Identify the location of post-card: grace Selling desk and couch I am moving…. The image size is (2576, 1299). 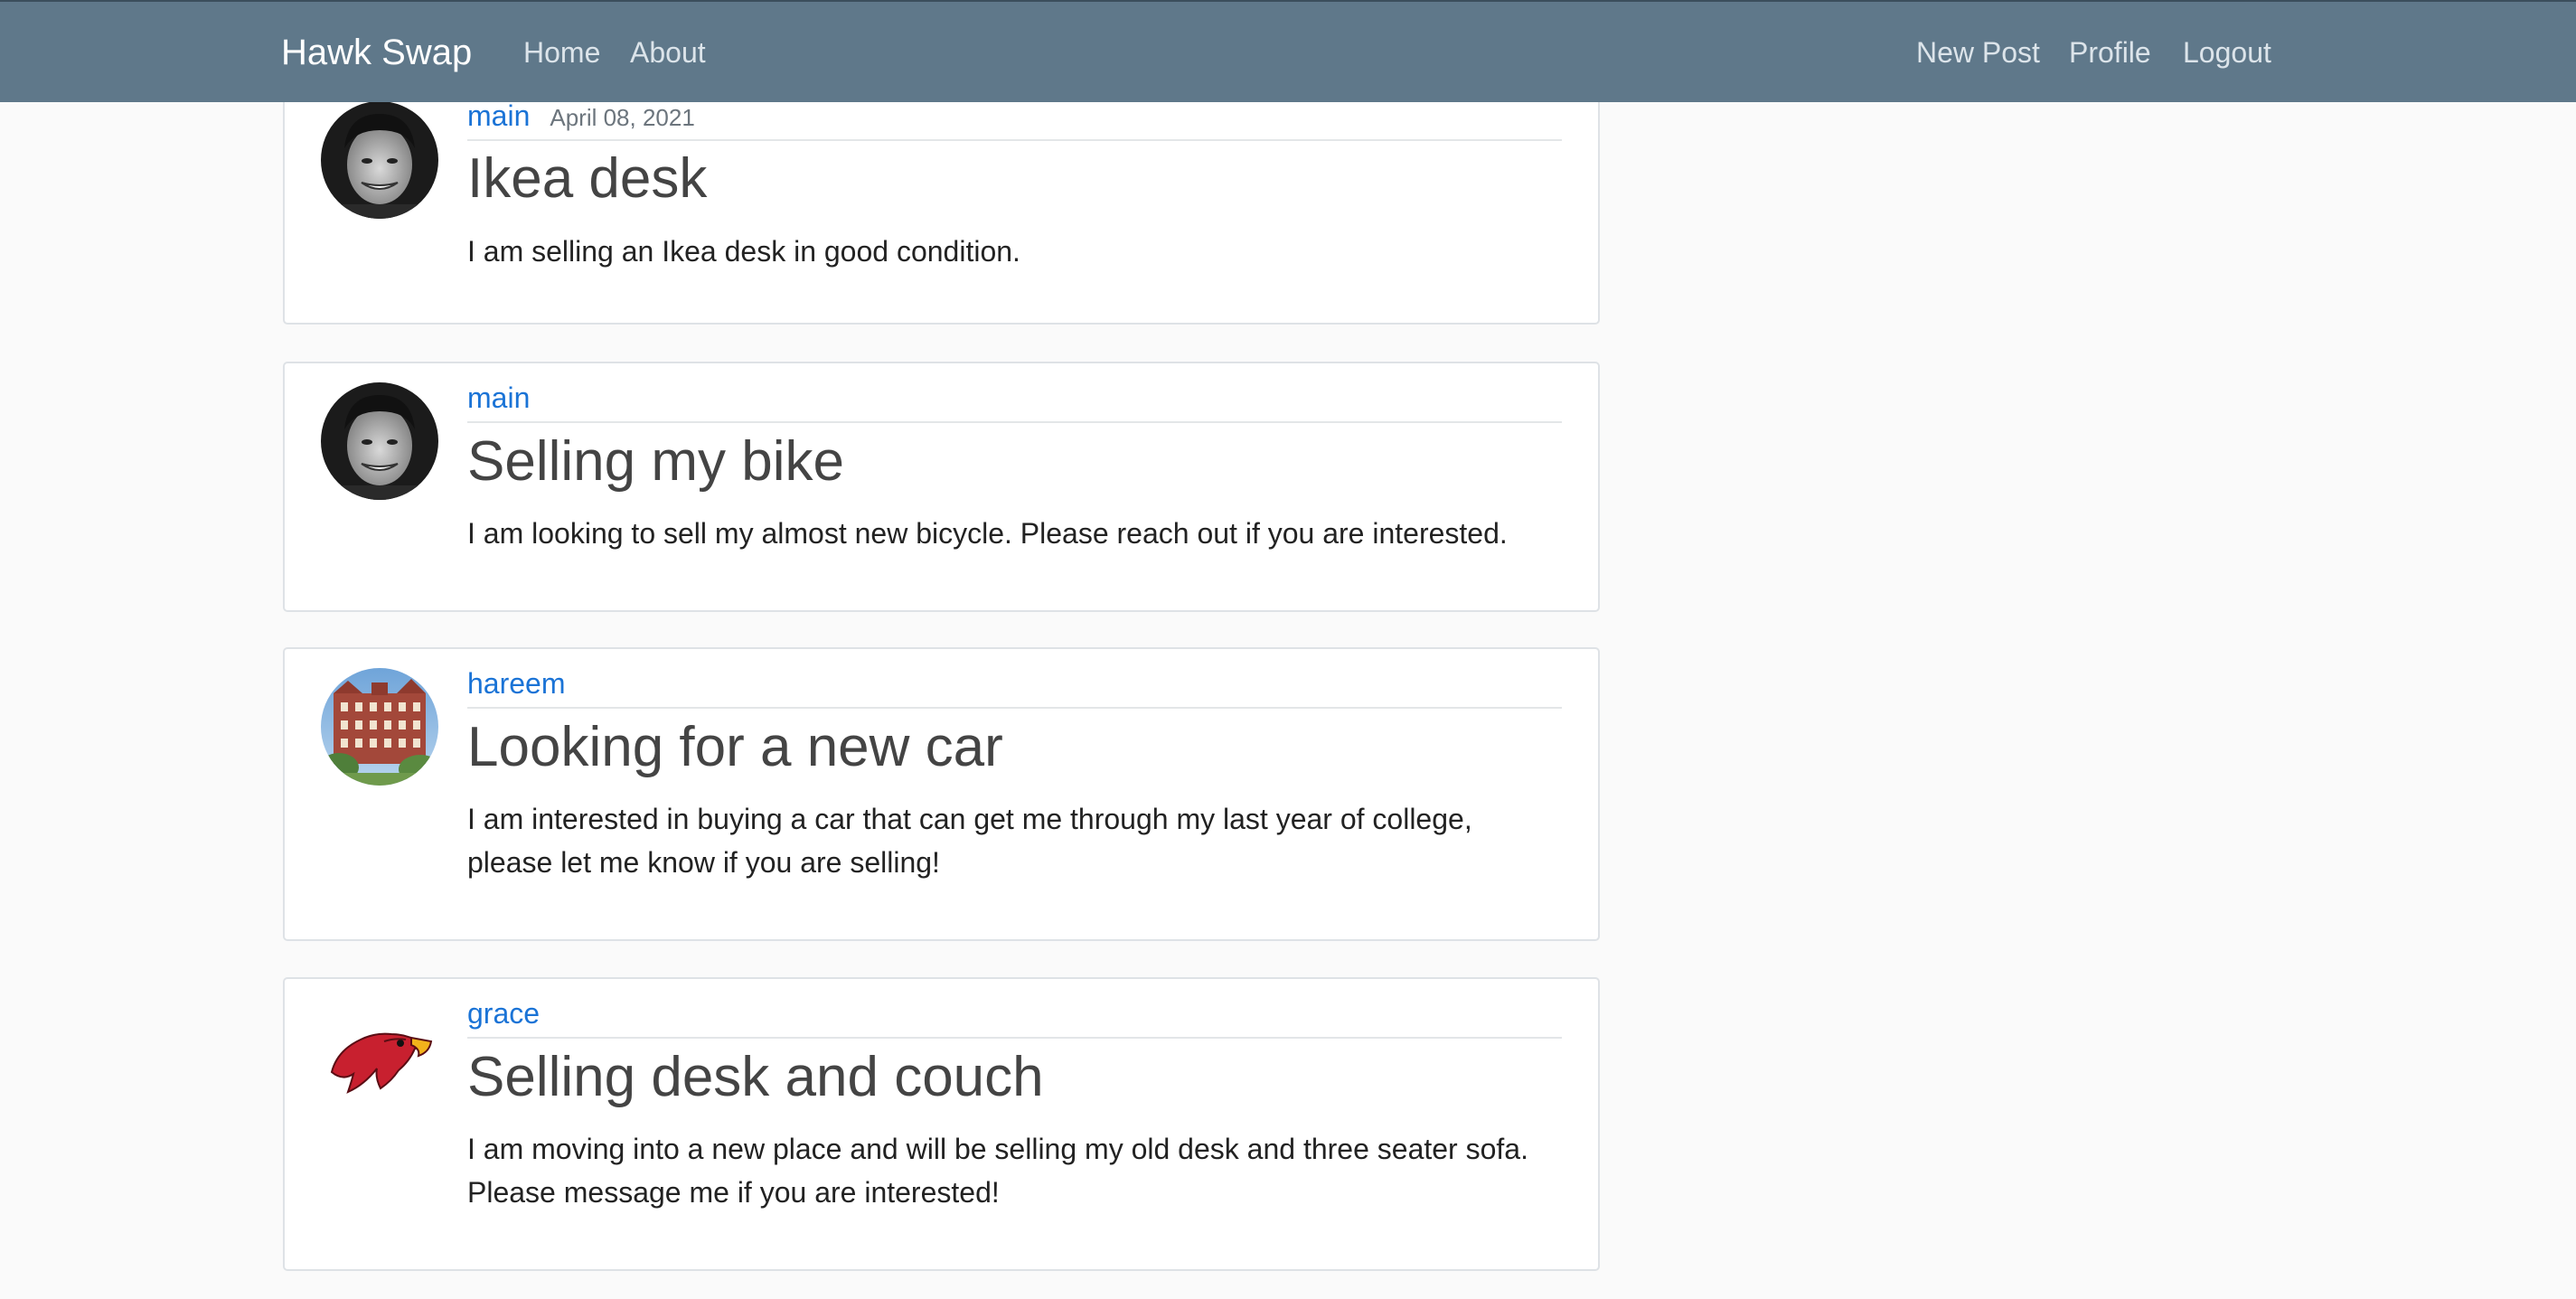
(942, 1124).